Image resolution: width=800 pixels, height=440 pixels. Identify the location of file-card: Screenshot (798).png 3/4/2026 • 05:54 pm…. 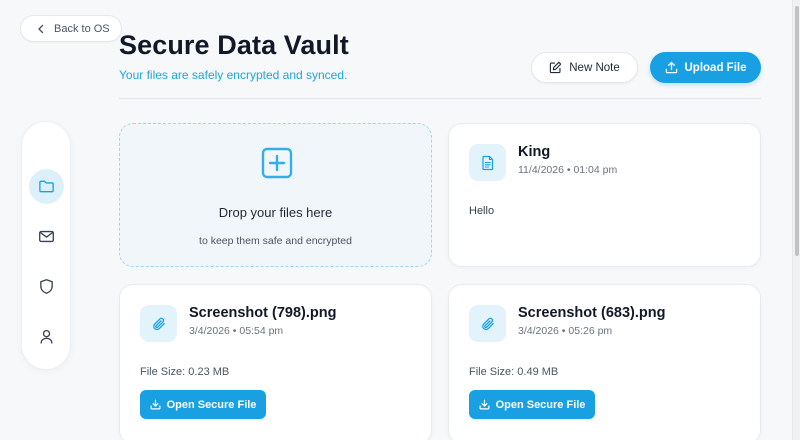
(275, 362).